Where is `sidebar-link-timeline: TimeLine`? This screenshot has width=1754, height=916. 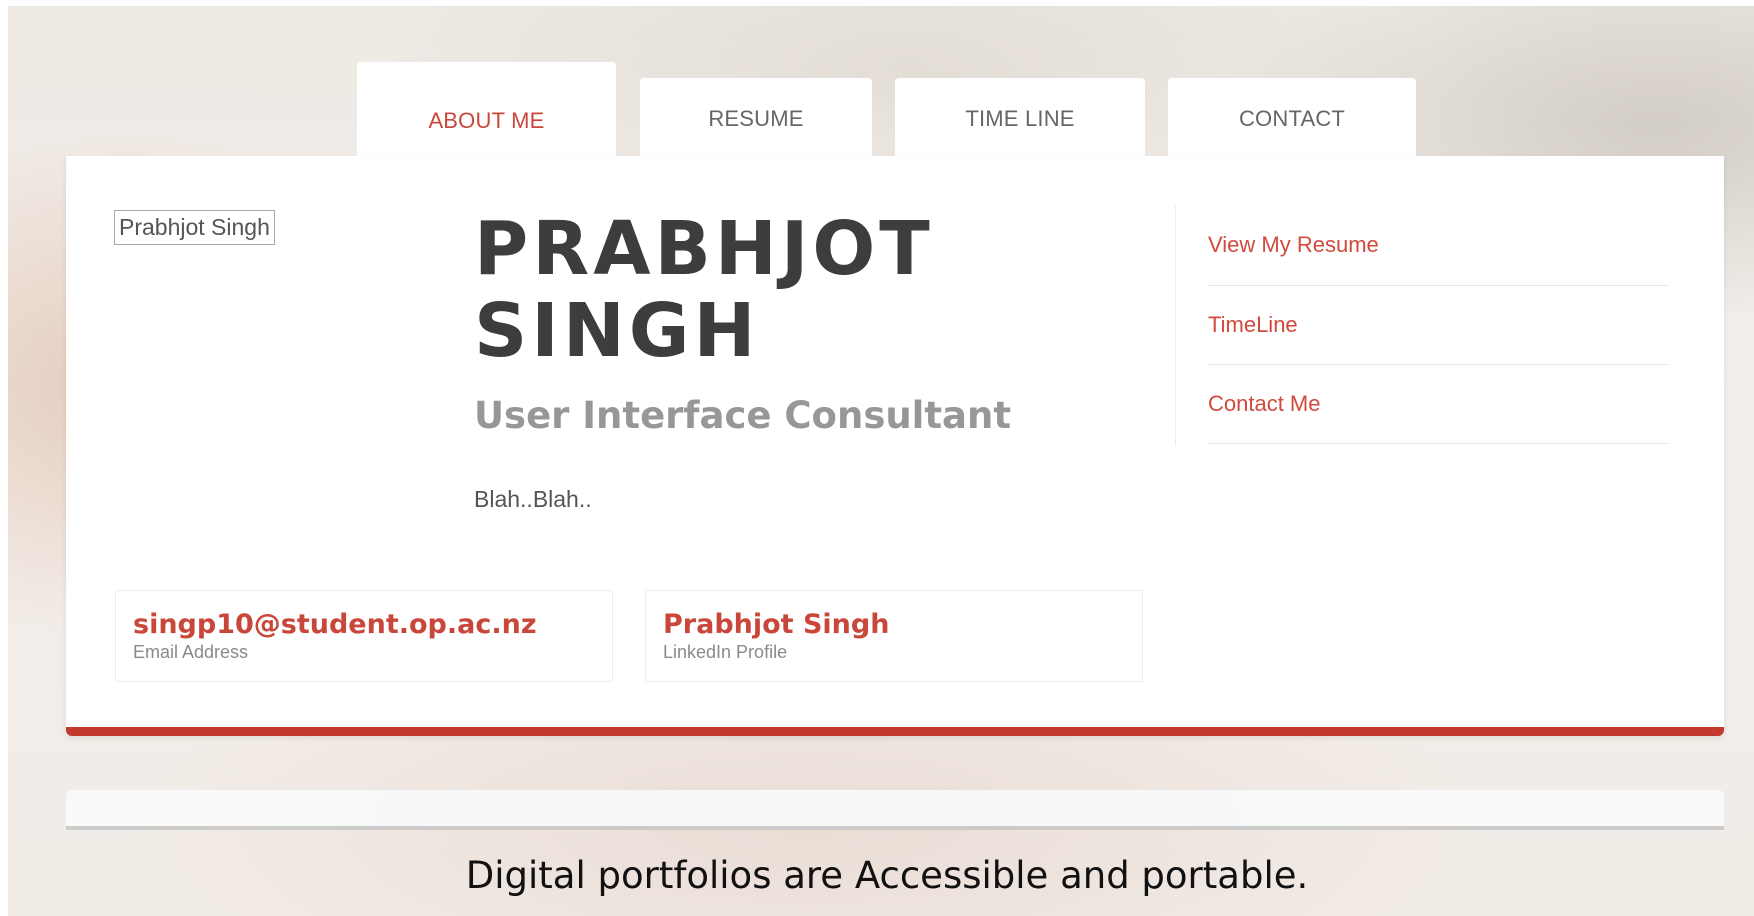 sidebar-link-timeline: TimeLine is located at coordinates (1438, 325).